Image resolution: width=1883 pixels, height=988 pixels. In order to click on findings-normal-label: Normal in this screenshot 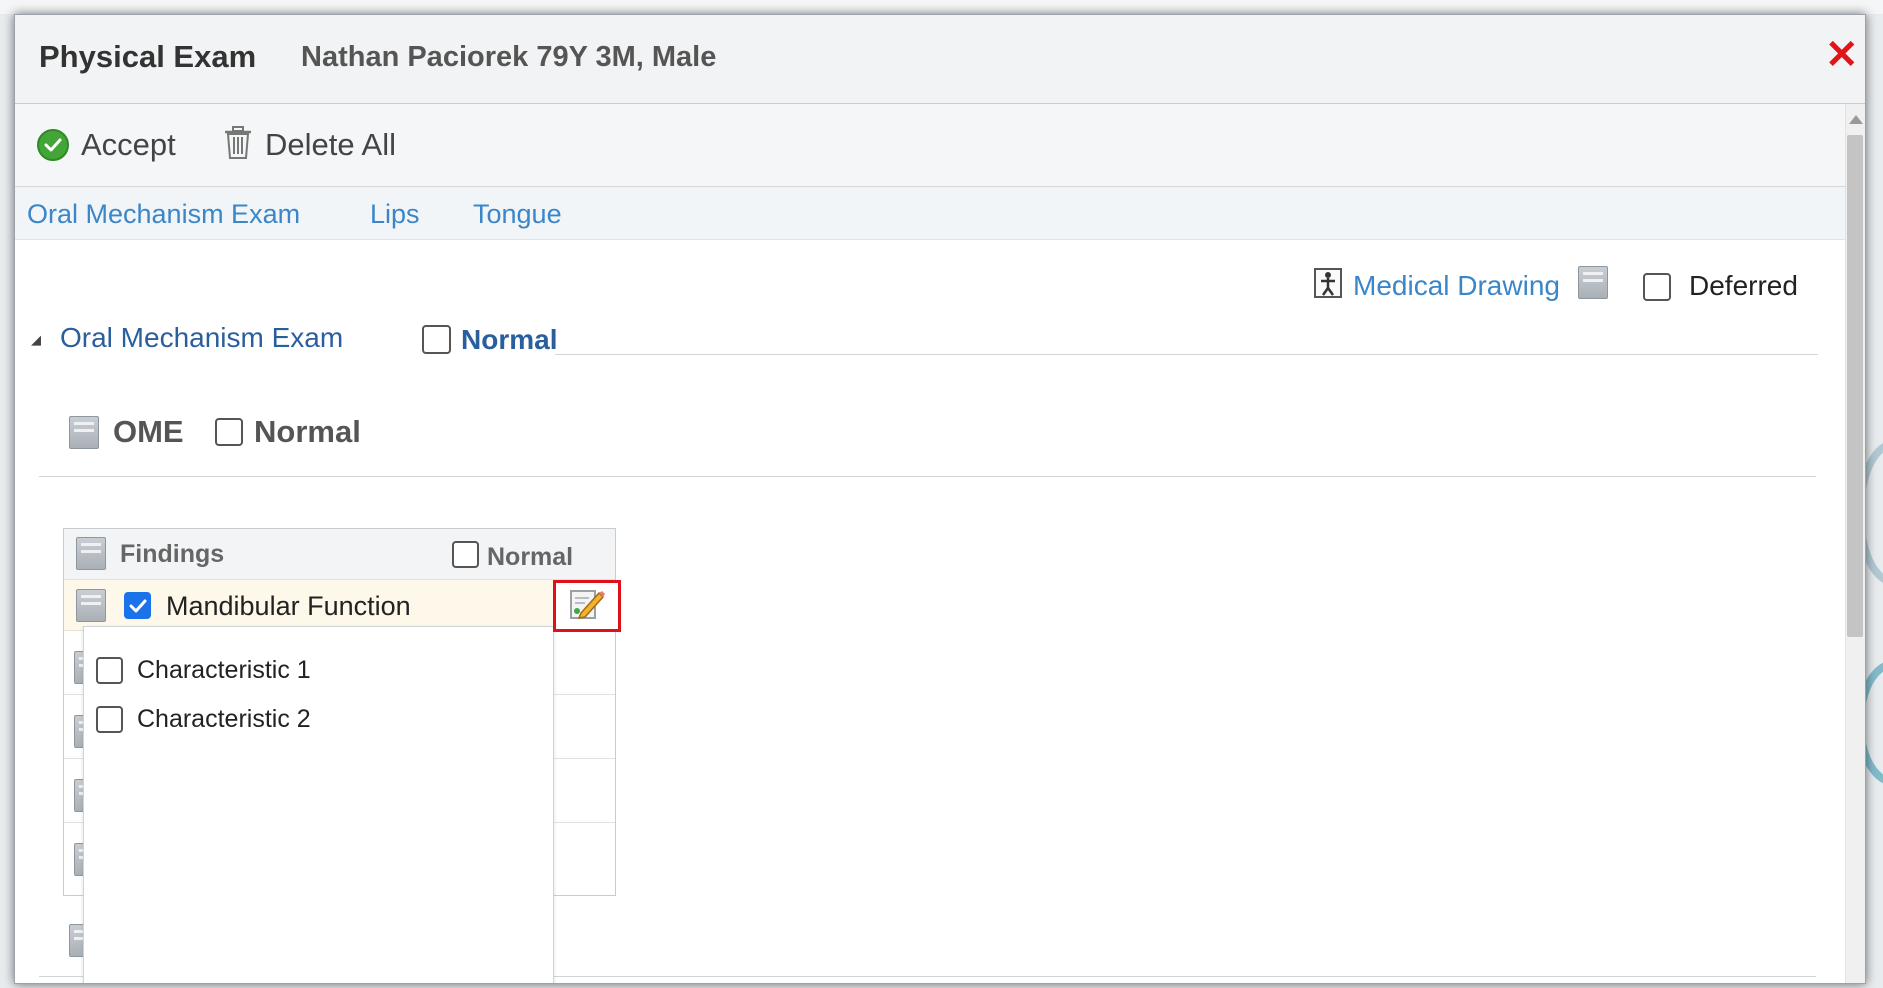, I will do `click(530, 557)`.